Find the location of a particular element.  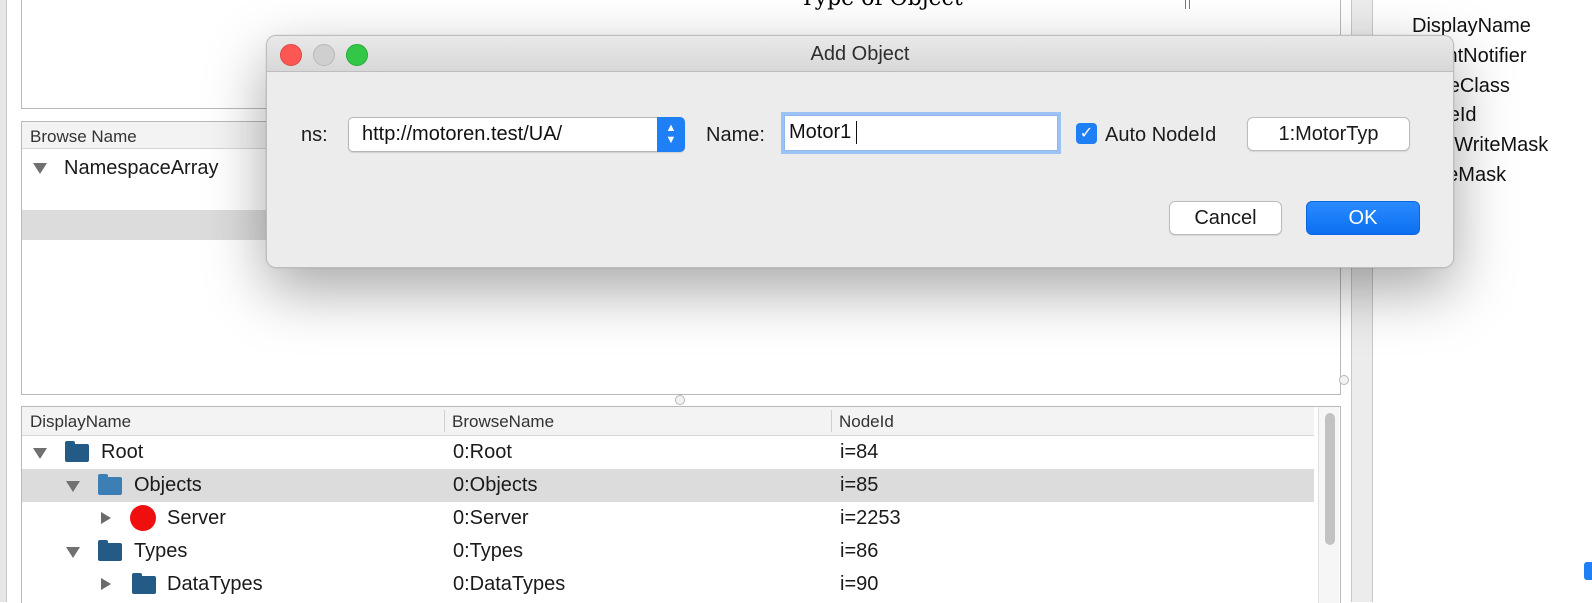

namespace-combobox: http://motoren.test/UA/ ▲ ▼ is located at coordinates (516, 134).